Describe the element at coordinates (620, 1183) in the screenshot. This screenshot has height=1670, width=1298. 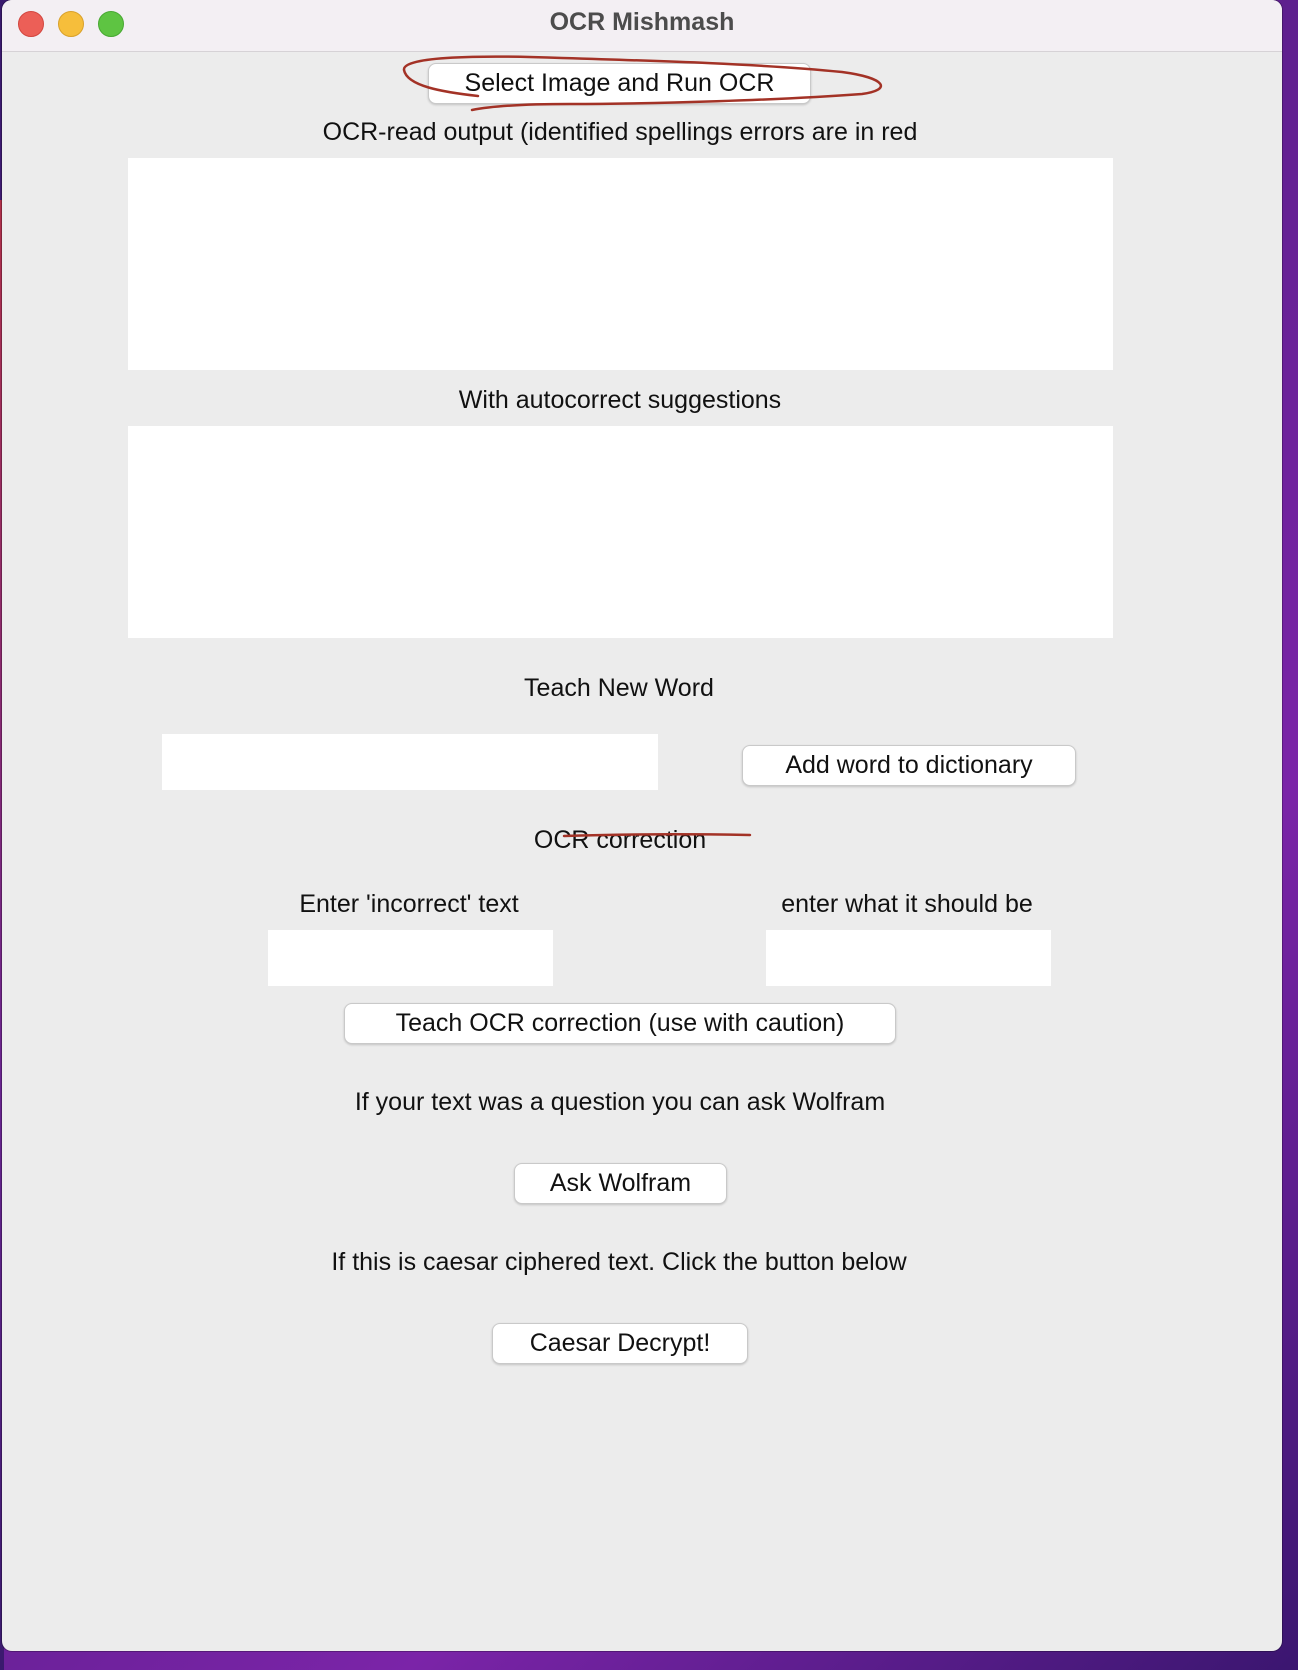
I see `ask-wolfram-button: Ask Wolfram` at that location.